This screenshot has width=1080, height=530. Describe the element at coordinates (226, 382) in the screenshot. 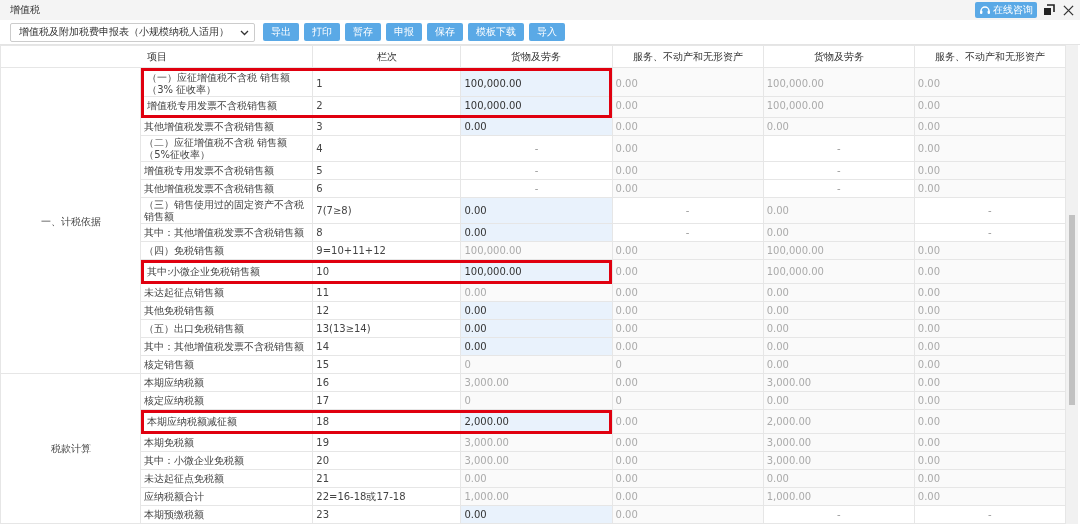

I see `item-label: 本期应纳税额` at that location.